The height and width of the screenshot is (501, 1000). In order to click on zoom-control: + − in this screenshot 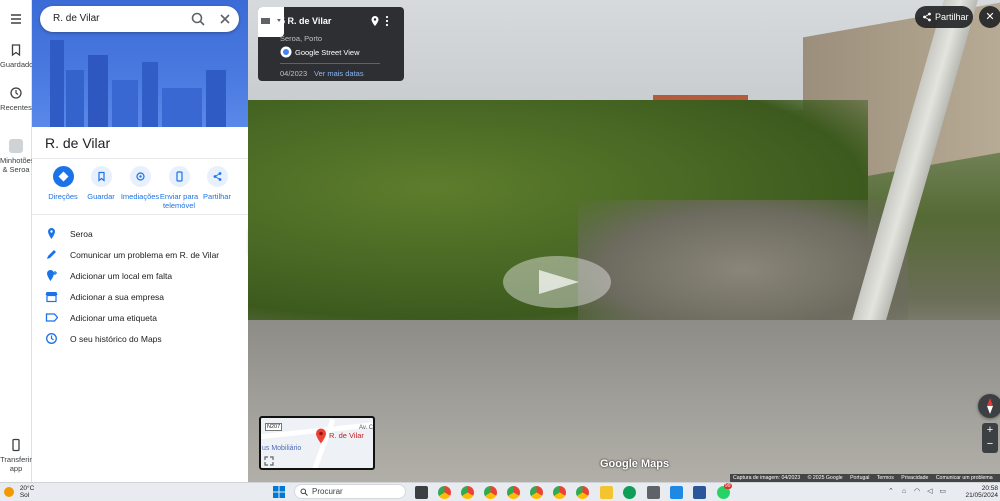, I will do `click(990, 438)`.